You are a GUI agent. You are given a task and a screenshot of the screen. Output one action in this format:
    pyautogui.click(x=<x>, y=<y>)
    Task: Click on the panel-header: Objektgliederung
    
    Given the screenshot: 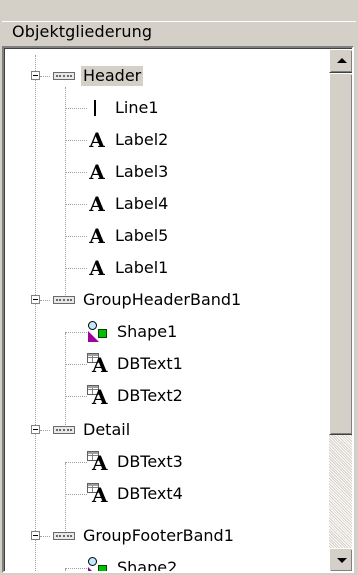 What is the action you would take?
    pyautogui.click(x=179, y=33)
    